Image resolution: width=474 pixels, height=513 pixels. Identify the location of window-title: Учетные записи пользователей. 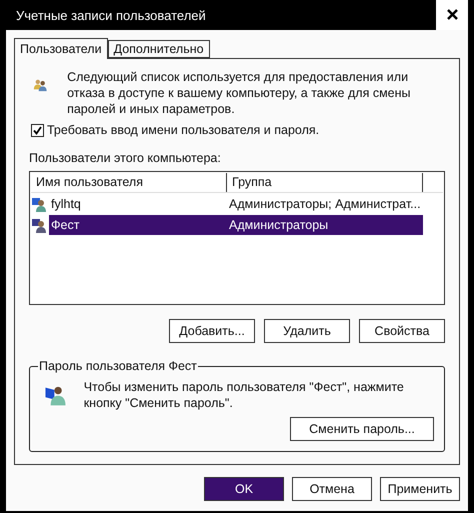
(110, 15).